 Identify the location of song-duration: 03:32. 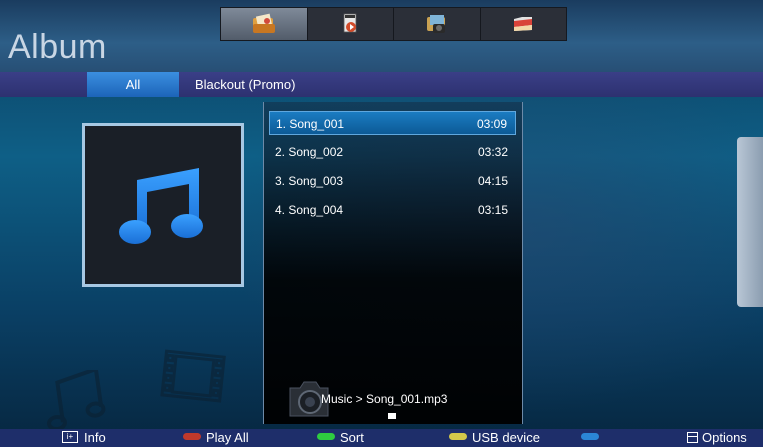
(492, 152).